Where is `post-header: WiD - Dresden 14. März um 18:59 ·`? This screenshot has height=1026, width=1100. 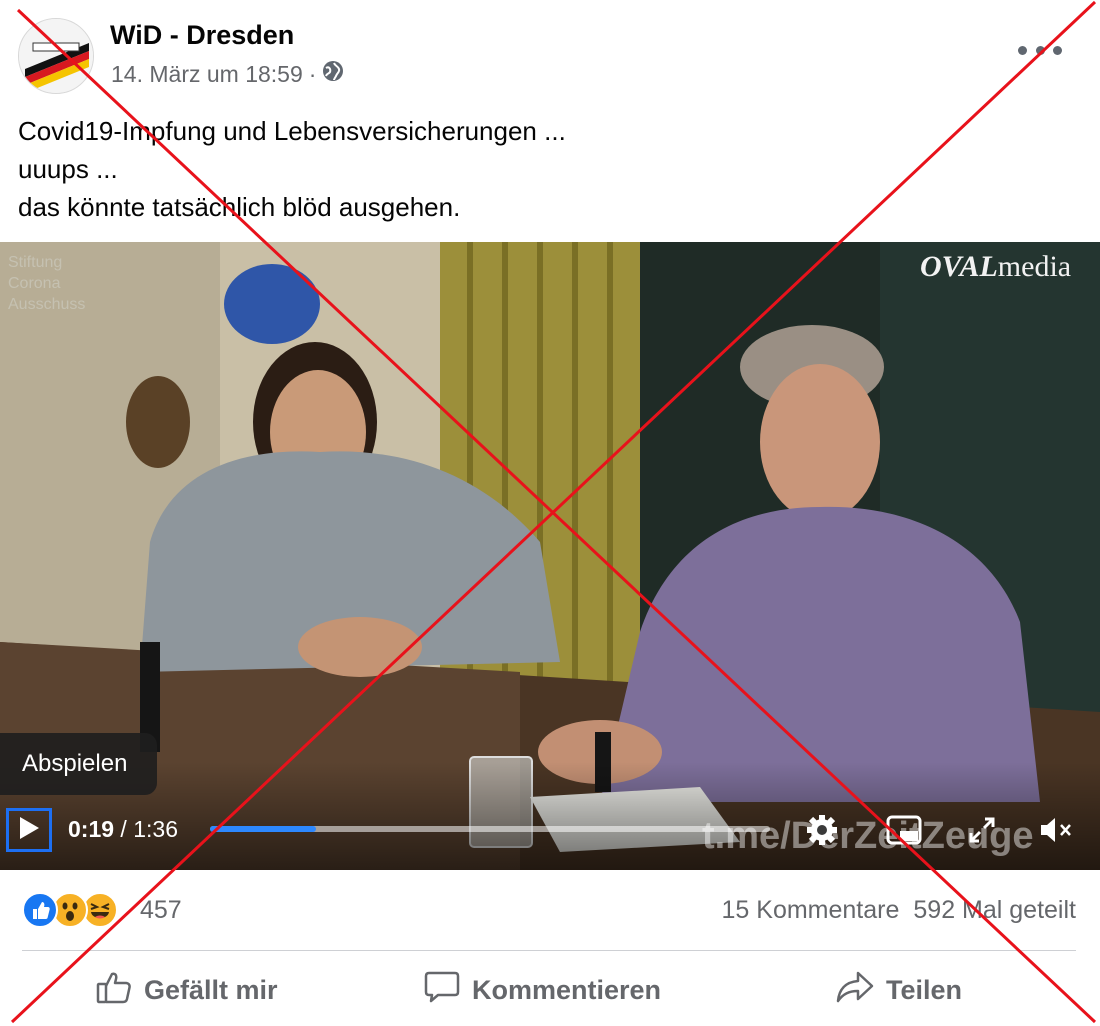 post-header: WiD - Dresden 14. März um 18:59 · is located at coordinates (550, 50).